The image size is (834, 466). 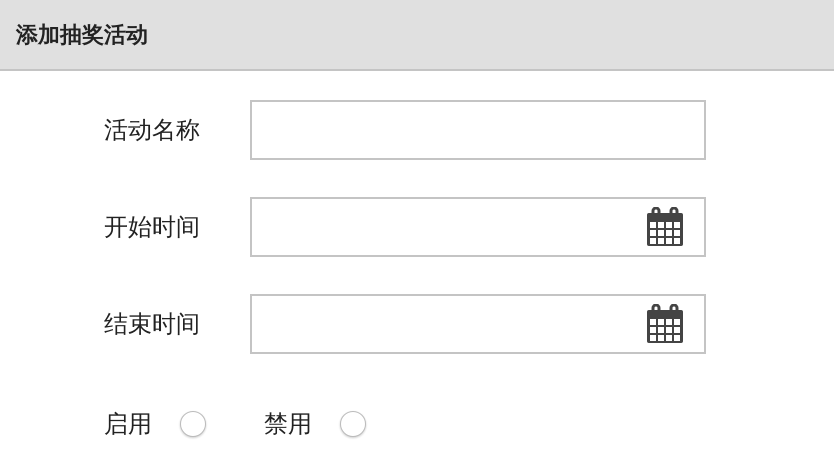 What do you see at coordinates (478, 130) in the screenshot?
I see `input-field` at bounding box center [478, 130].